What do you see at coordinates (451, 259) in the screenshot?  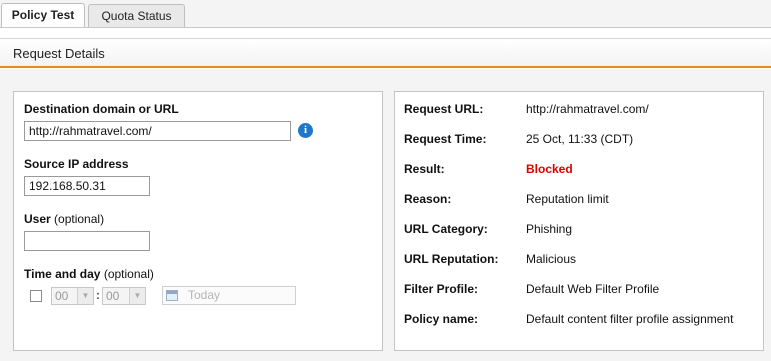 I see `url-reputation-label: URL Reputation:` at bounding box center [451, 259].